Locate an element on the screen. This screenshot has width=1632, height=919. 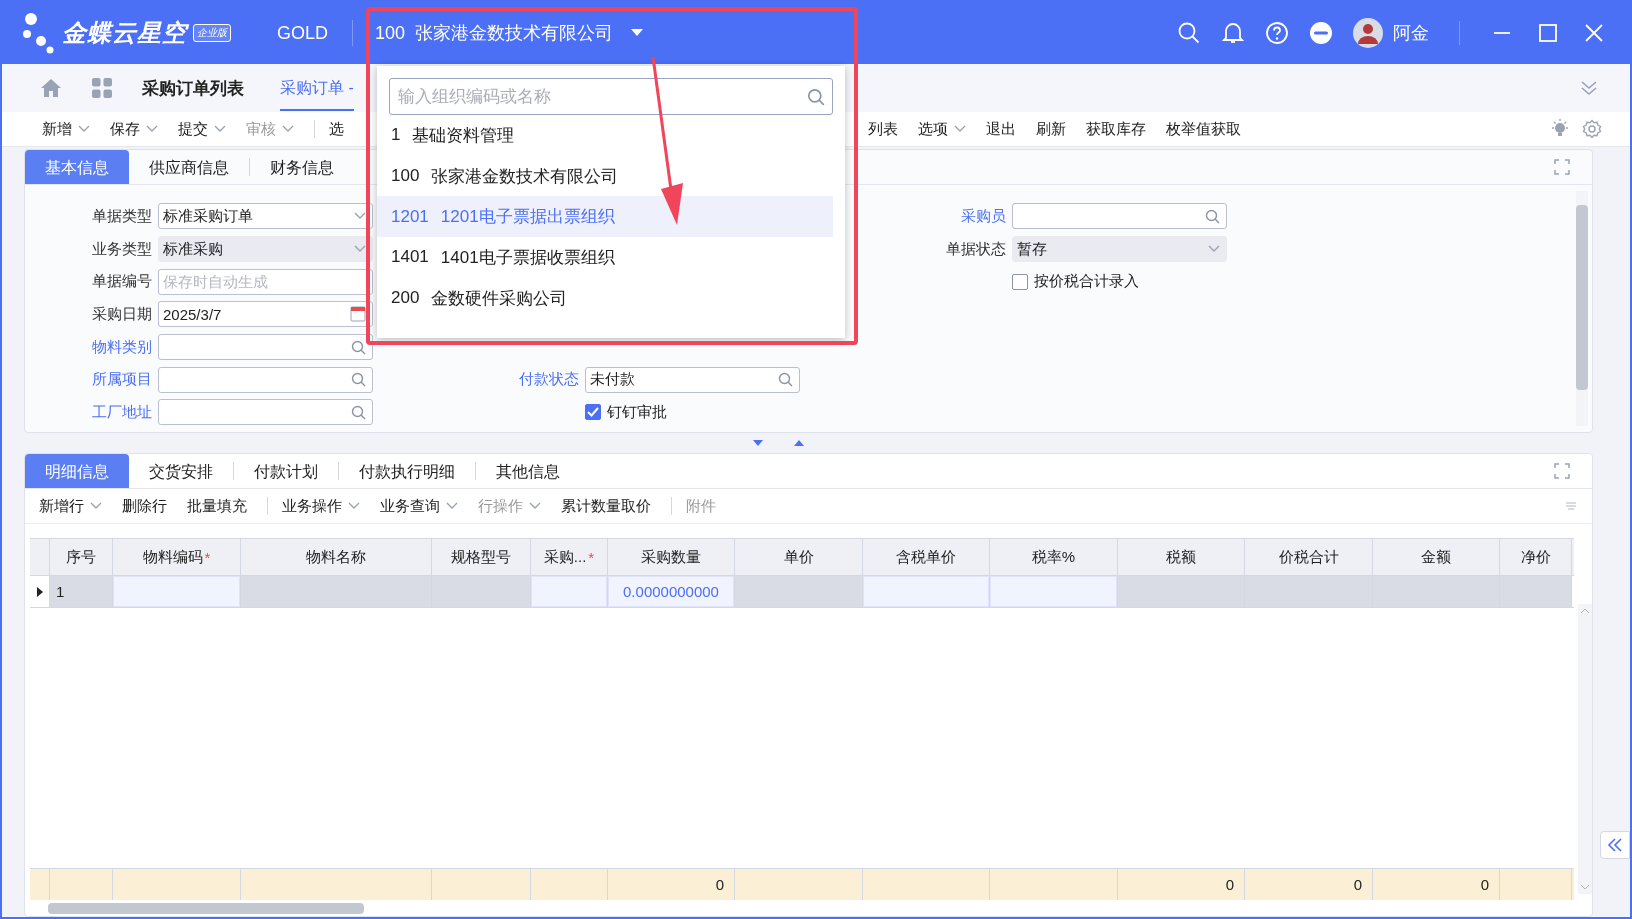
field-link: 工厂地址 is located at coordinates (91, 412).